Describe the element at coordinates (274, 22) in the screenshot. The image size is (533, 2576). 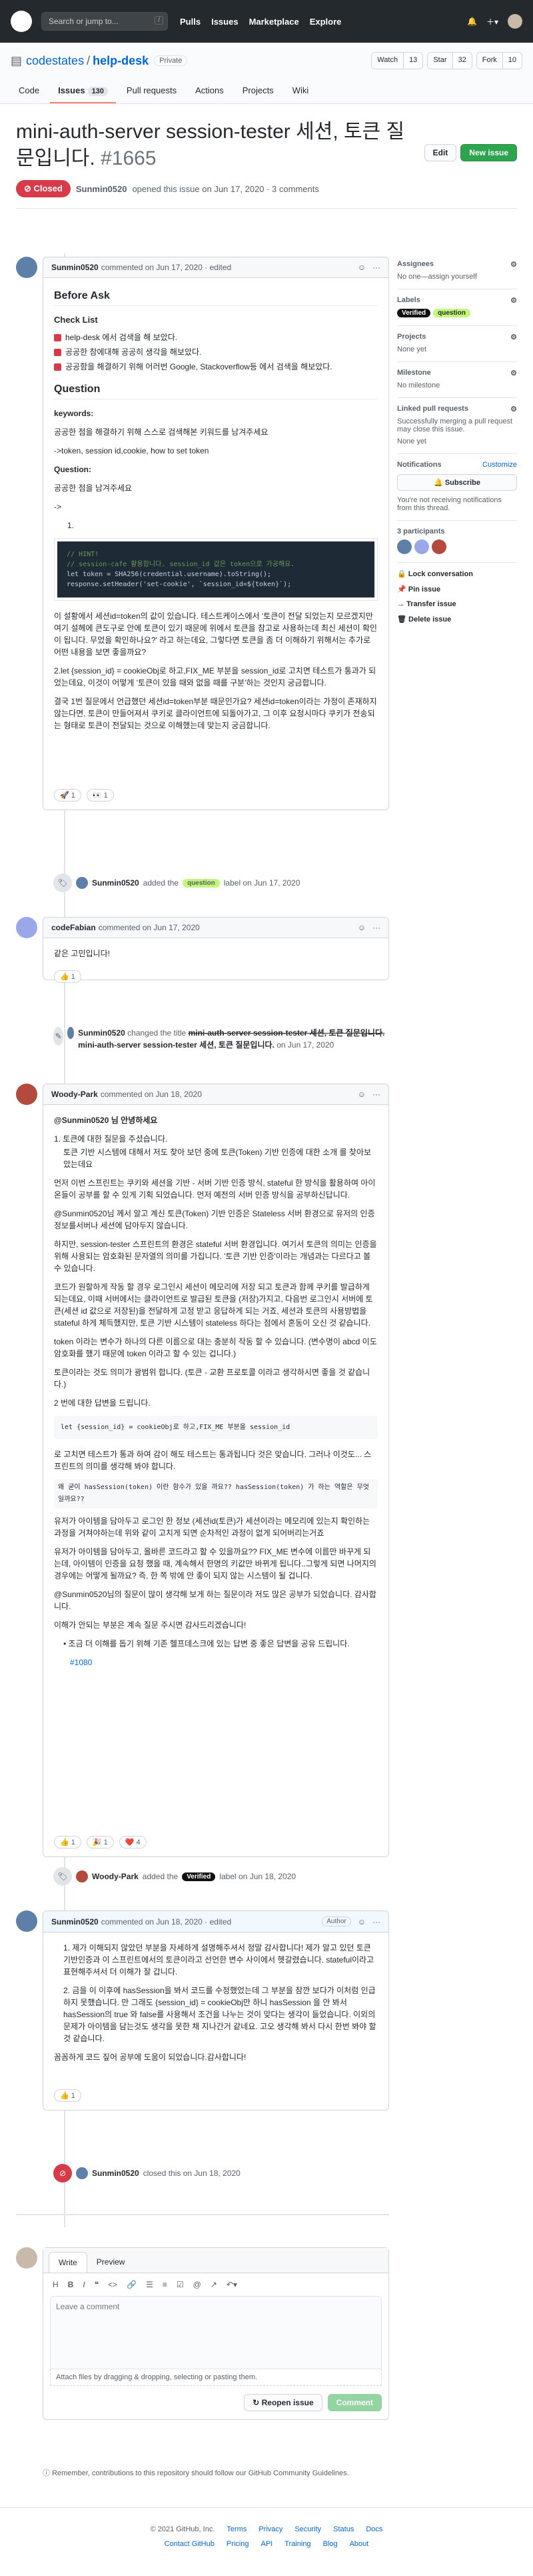
I see `nav-marketplace: Marketplace` at that location.